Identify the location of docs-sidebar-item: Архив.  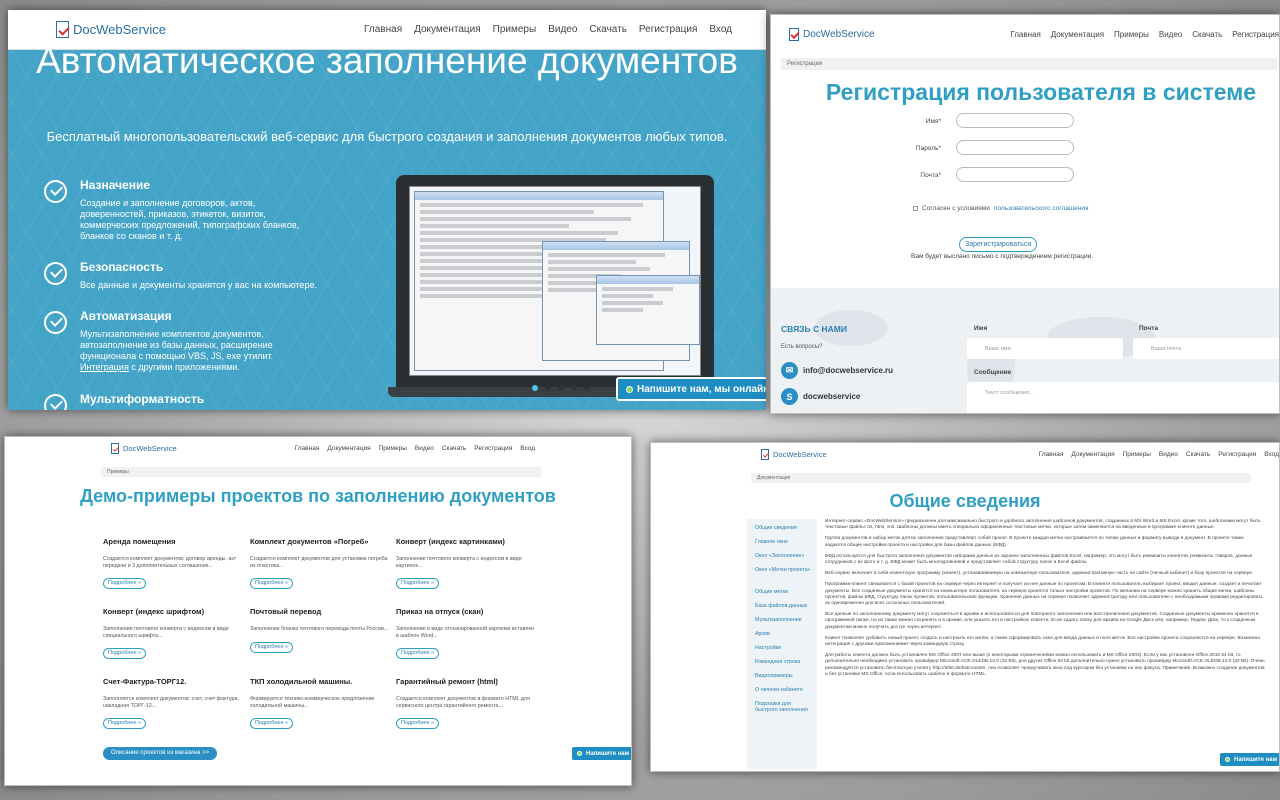
(780, 634).